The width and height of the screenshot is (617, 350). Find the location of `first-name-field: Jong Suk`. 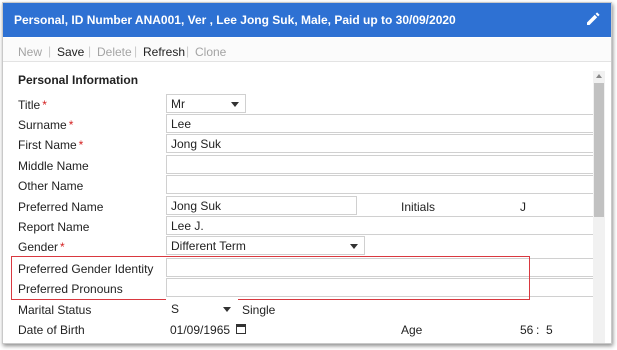

first-name-field: Jong Suk is located at coordinates (382, 143).